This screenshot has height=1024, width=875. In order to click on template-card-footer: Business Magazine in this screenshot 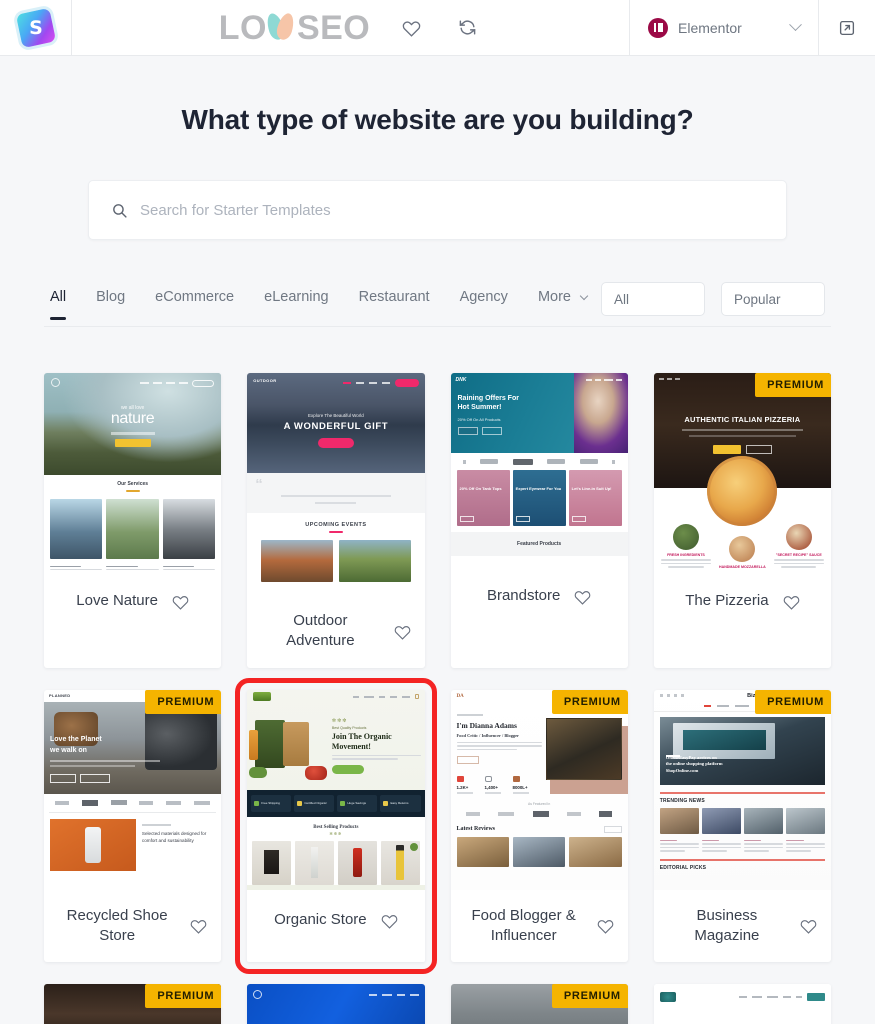, I will do `click(742, 926)`.